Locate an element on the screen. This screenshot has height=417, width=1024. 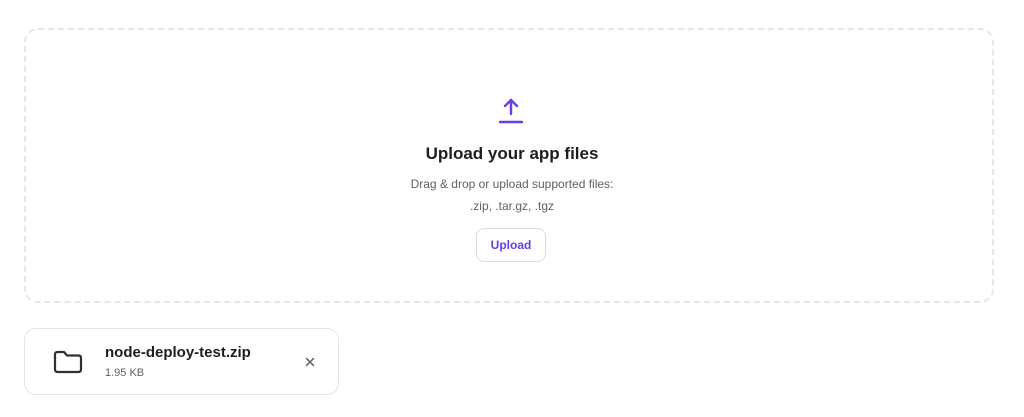
dropzone-title: Upload your app files is located at coordinates (512, 153).